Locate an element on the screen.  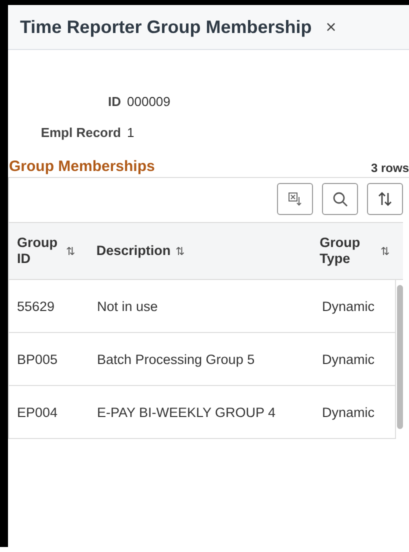
scrollbar is located at coordinates (400, 357).